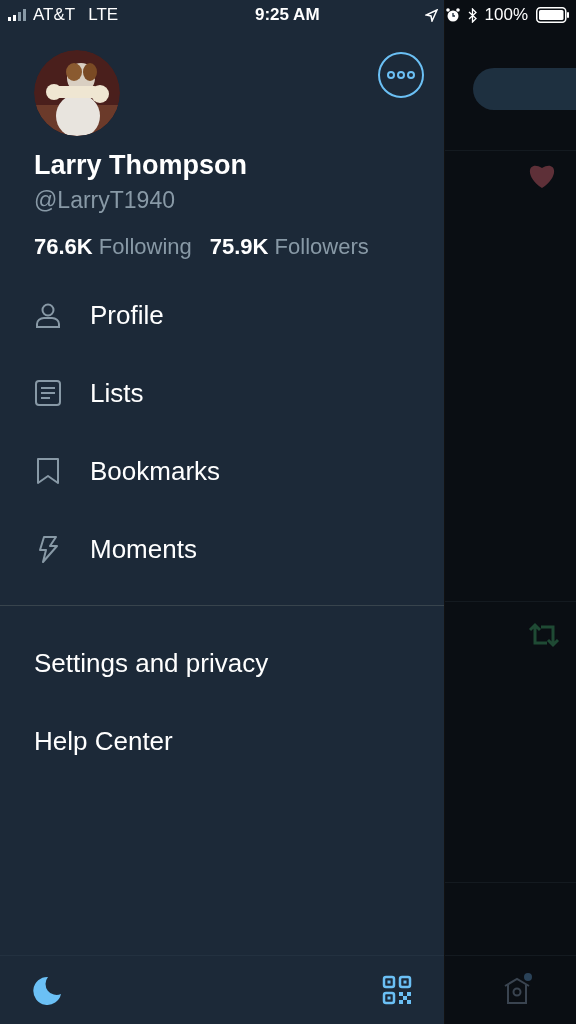  Describe the element at coordinates (452, 15) in the screenshot. I see `alarm-clock-icon` at that location.